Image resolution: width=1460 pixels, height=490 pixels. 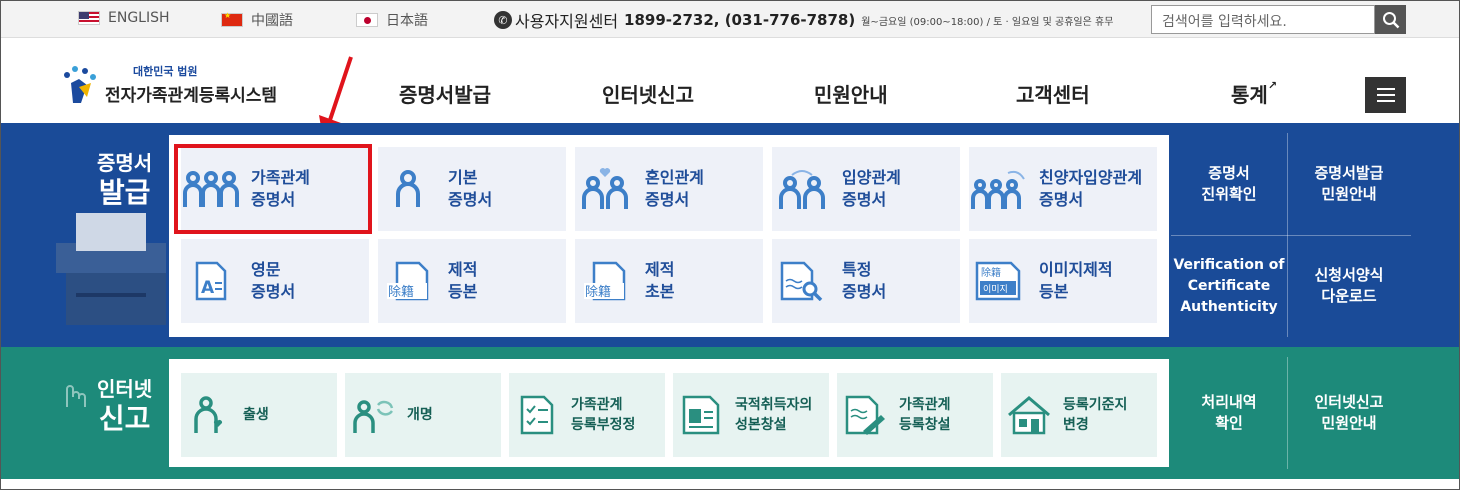 What do you see at coordinates (1229, 413) in the screenshot?
I see `processing-history-link: 처리내역확인` at bounding box center [1229, 413].